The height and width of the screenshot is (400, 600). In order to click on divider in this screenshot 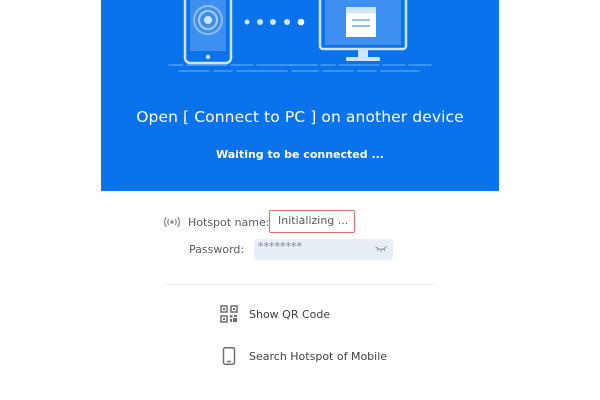, I will do `click(300, 284)`.